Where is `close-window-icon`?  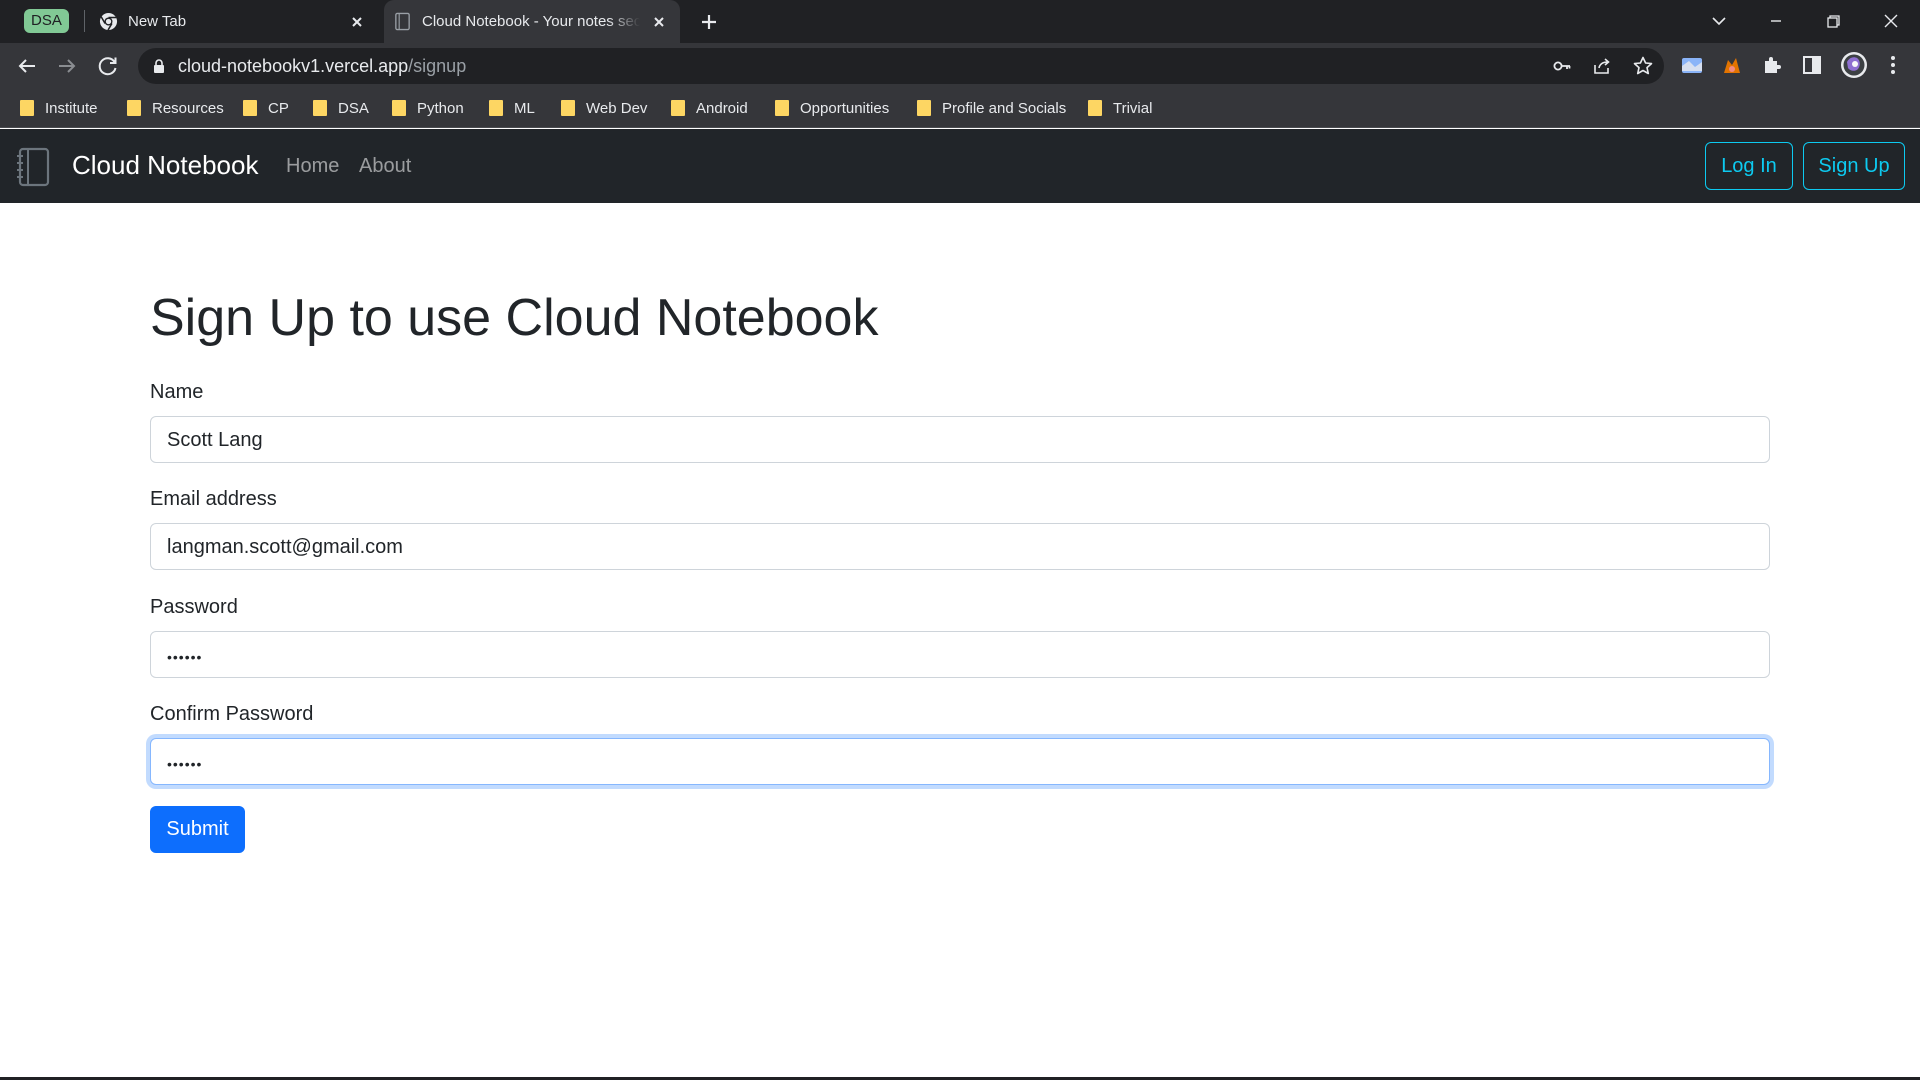
close-window-icon is located at coordinates (1891, 21).